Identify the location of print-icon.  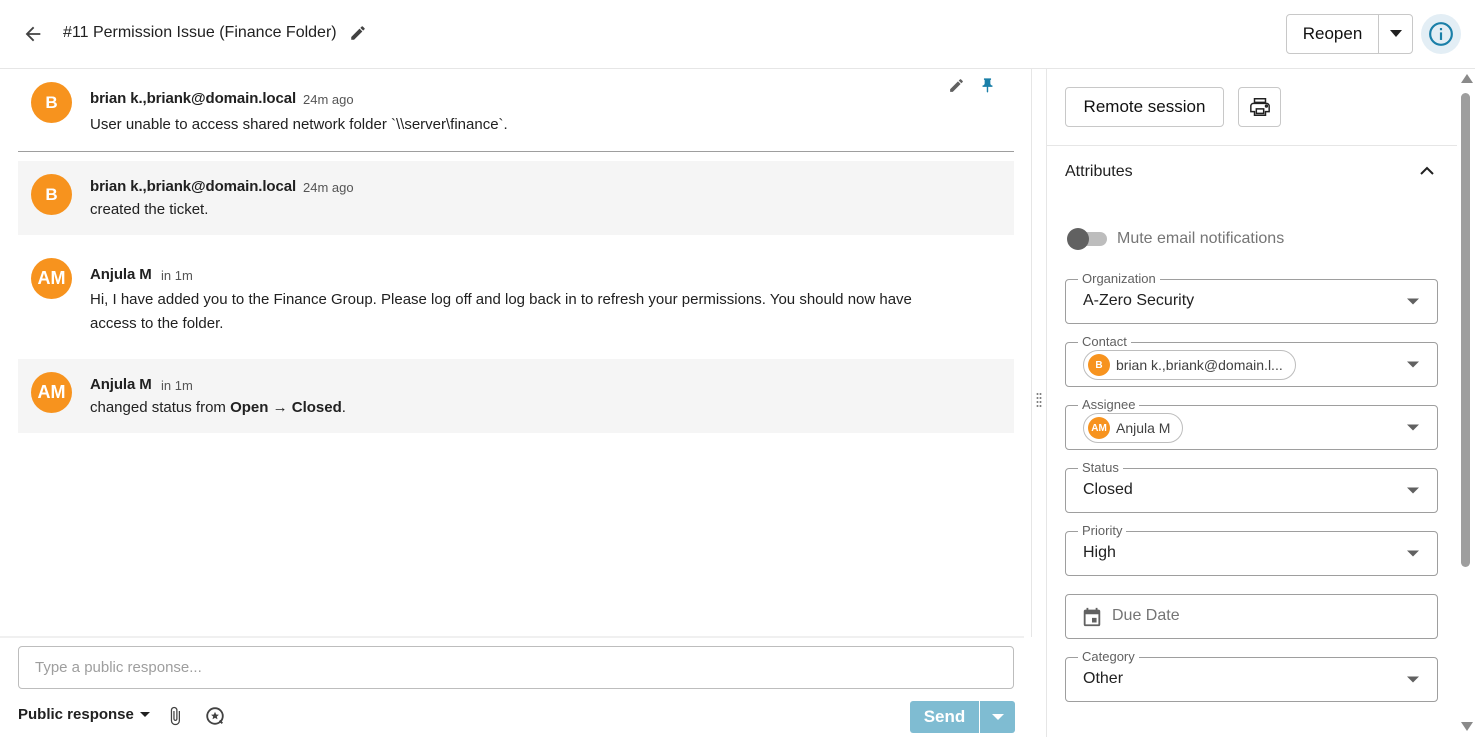
(1259, 107).